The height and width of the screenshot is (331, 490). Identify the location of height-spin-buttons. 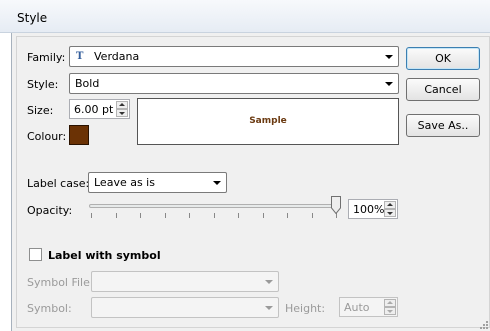
(390, 307).